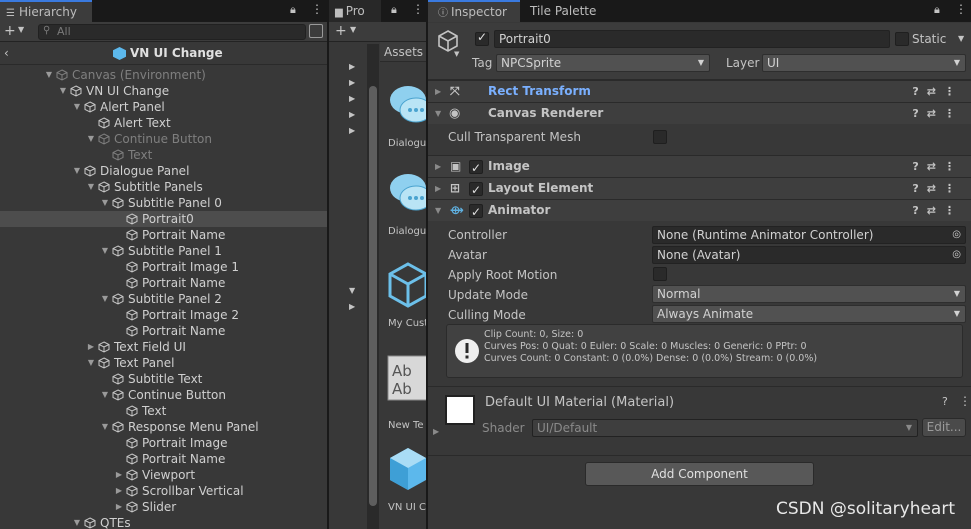  I want to click on tab-tile-palette: Tile Palette, so click(575, 11).